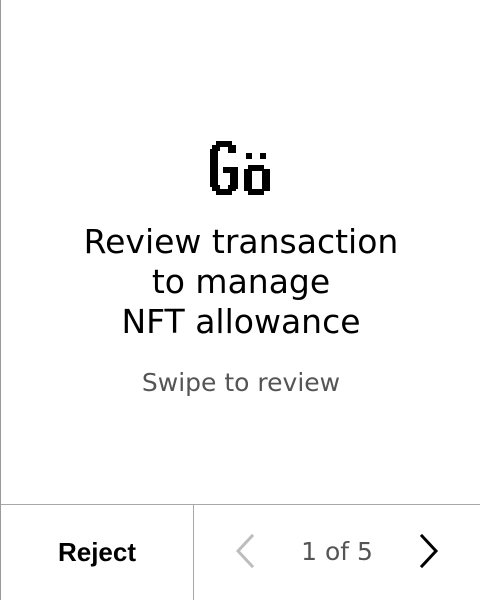 The height and width of the screenshot is (600, 480). Describe the element at coordinates (241, 321) in the screenshot. I see `review-title-line: NFT allowance` at that location.